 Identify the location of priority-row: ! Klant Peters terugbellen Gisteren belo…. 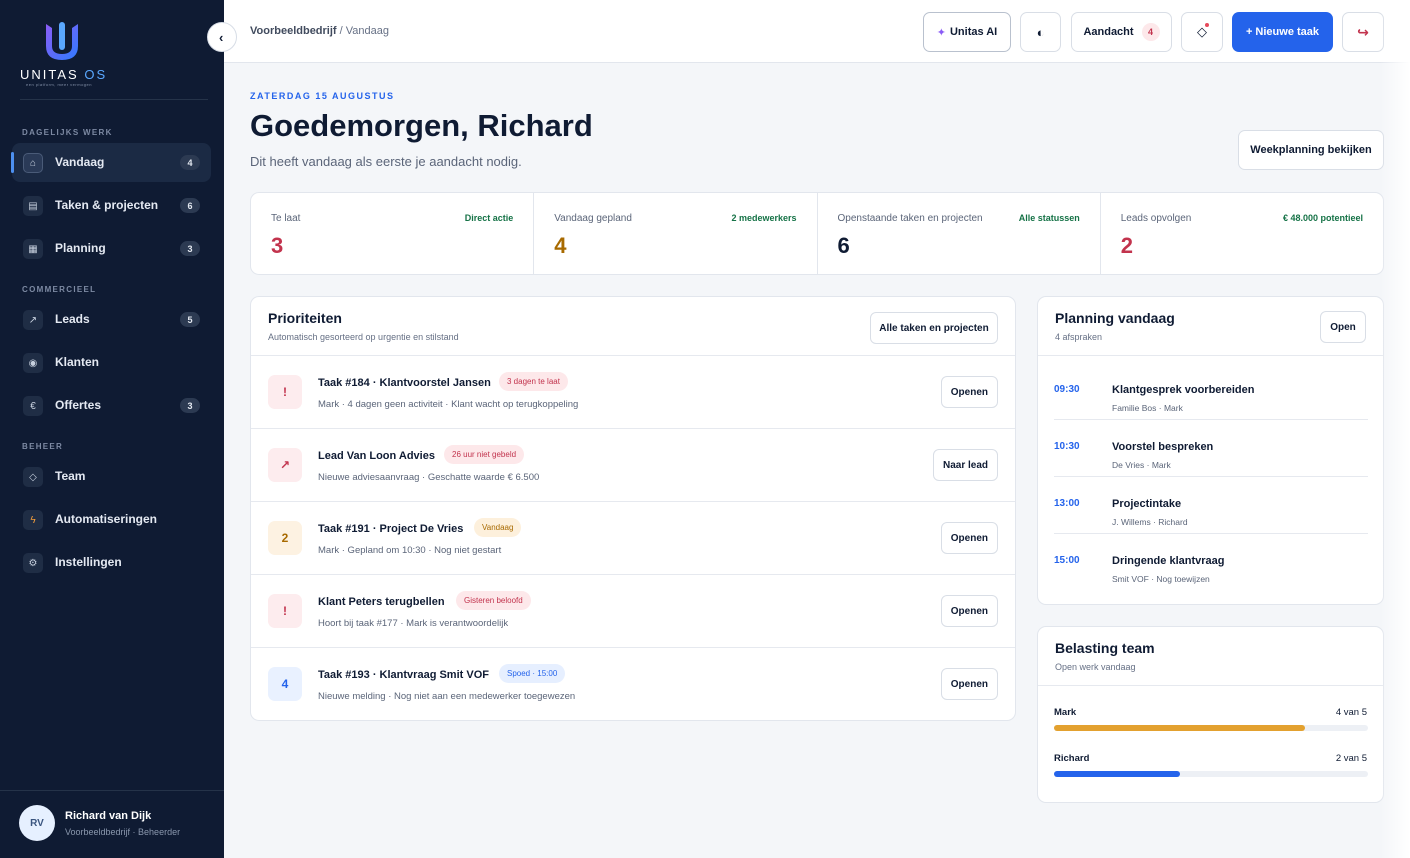
(633, 611).